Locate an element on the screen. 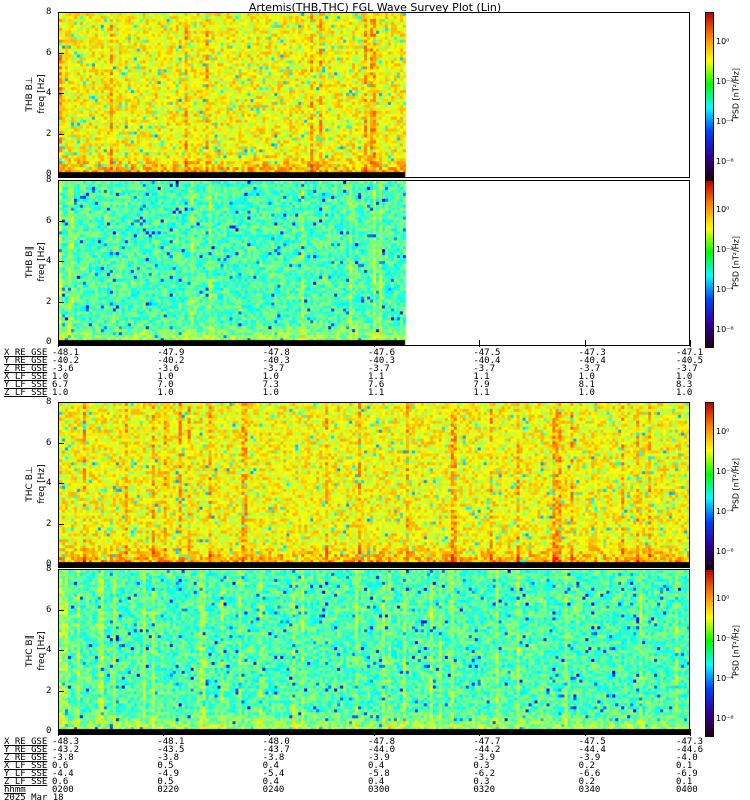  panel-name: THC B∥ is located at coordinates (30, 651).